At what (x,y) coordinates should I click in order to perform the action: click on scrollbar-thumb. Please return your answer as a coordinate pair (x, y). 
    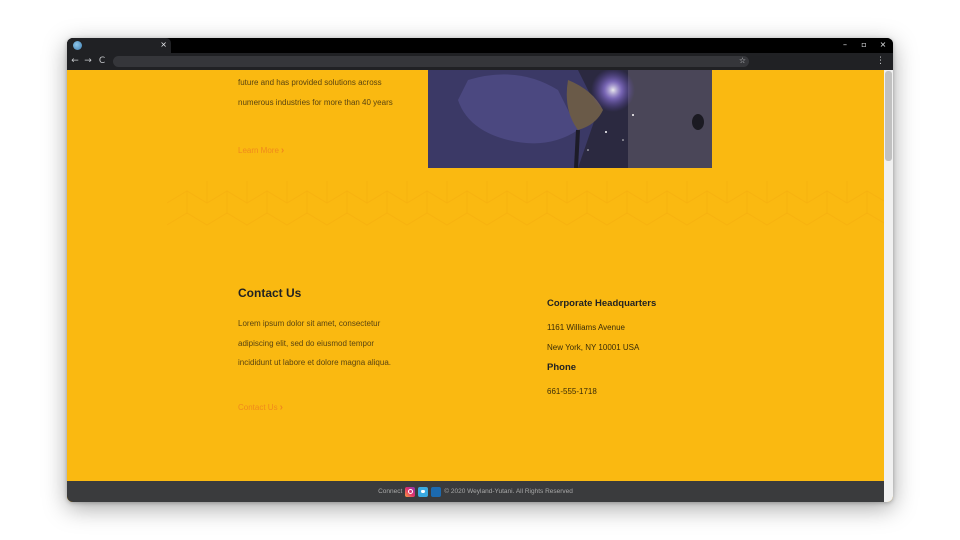
    Looking at the image, I should click on (888, 116).